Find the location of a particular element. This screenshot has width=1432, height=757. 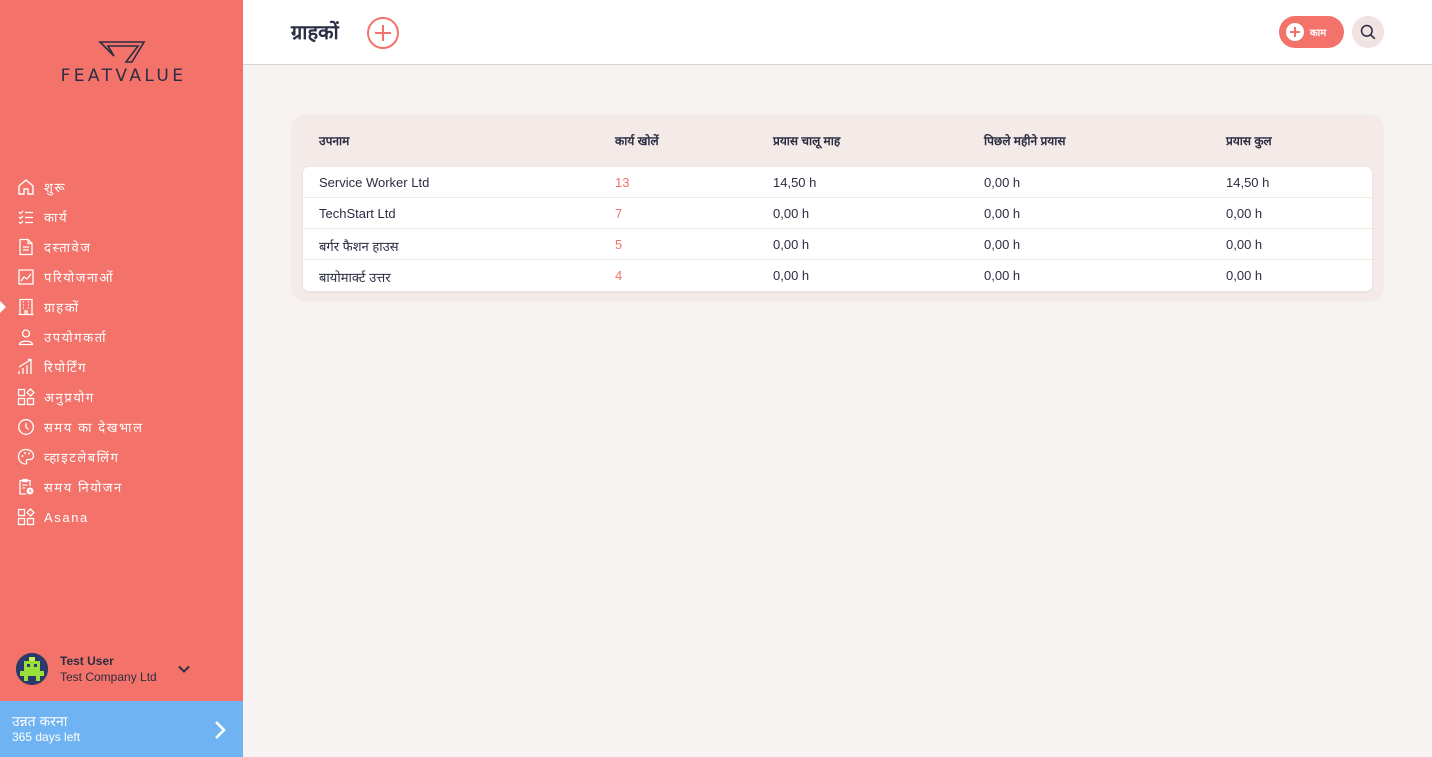

avatar is located at coordinates (32, 669).